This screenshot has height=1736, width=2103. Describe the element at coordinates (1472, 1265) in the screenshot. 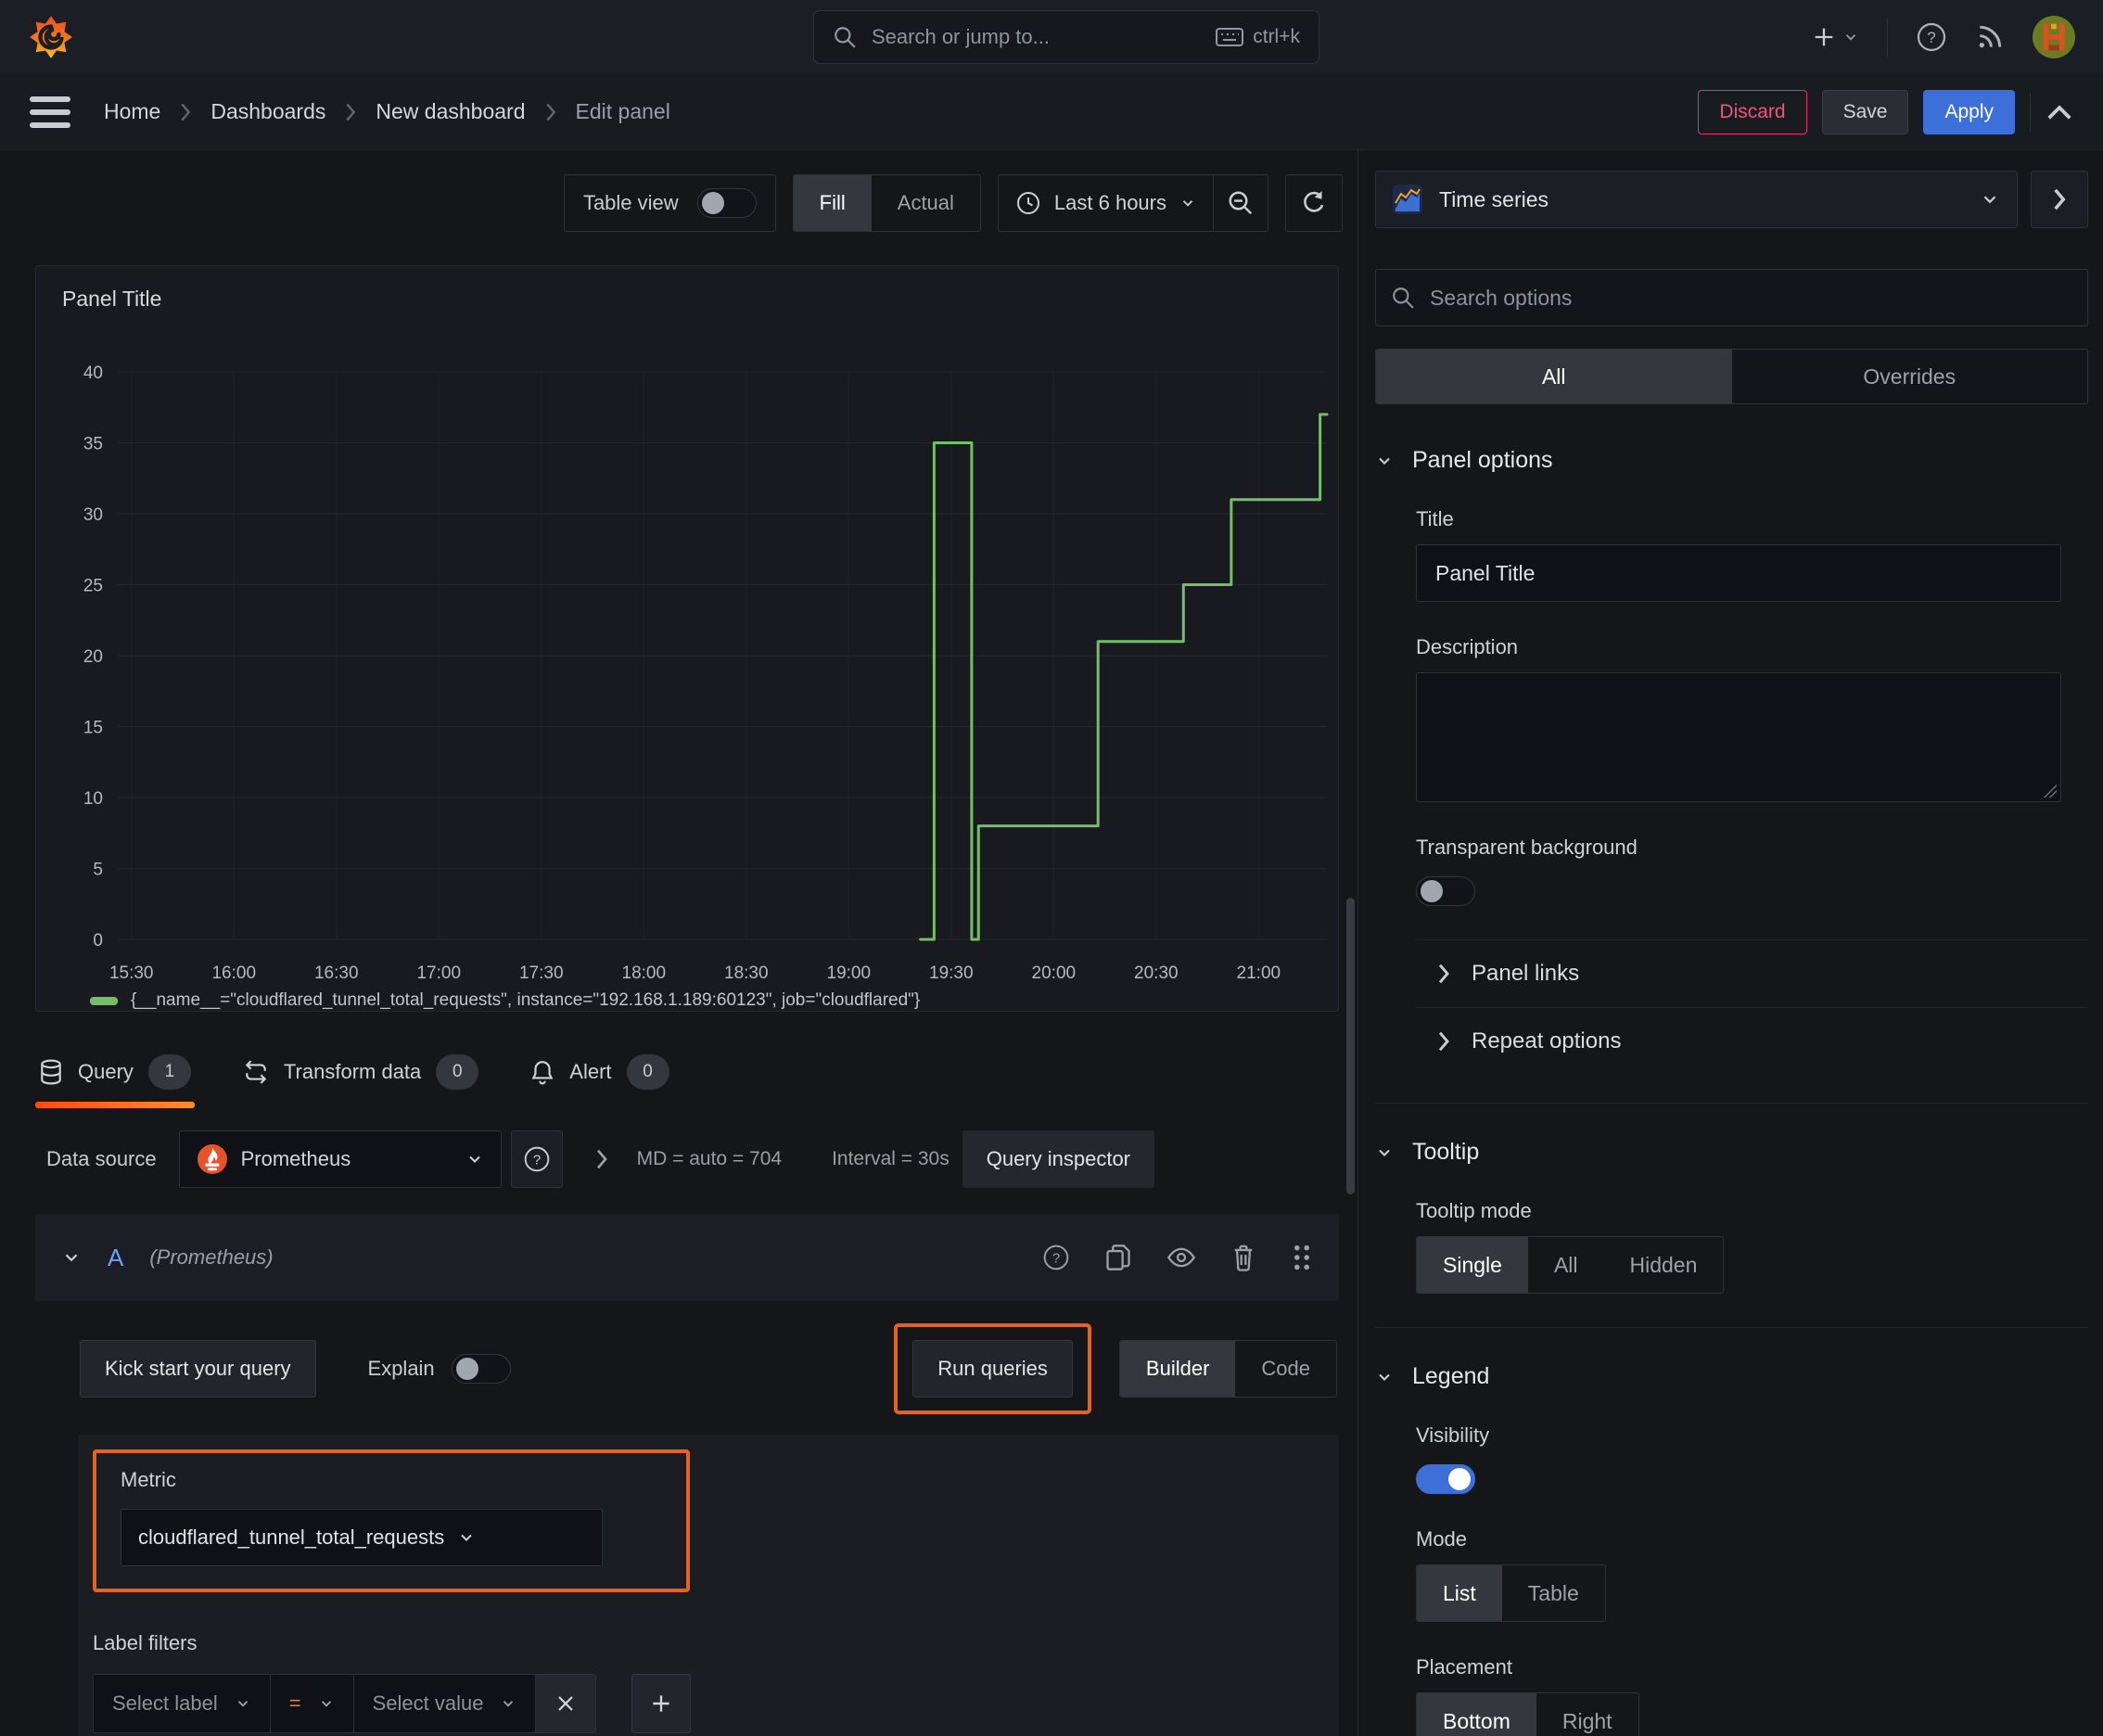

I see `tooltip-mode-single: Single` at that location.